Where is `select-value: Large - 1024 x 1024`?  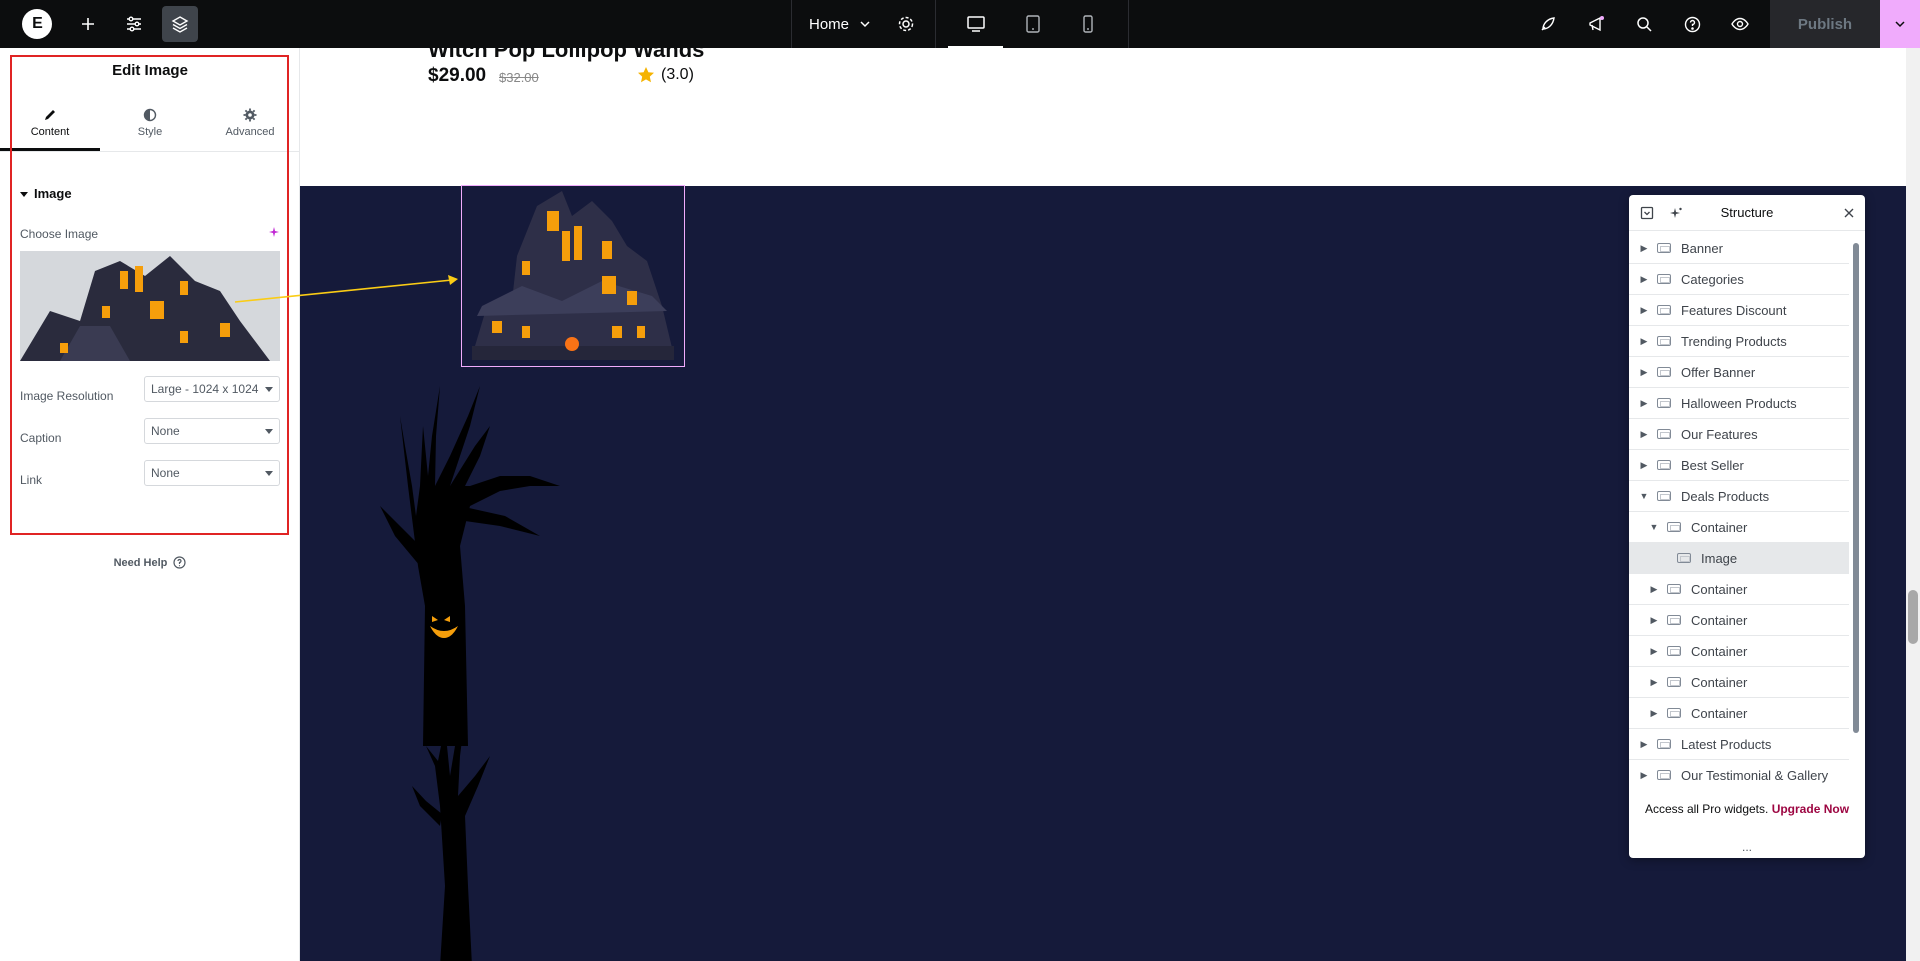 select-value: Large - 1024 x 1024 is located at coordinates (205, 389).